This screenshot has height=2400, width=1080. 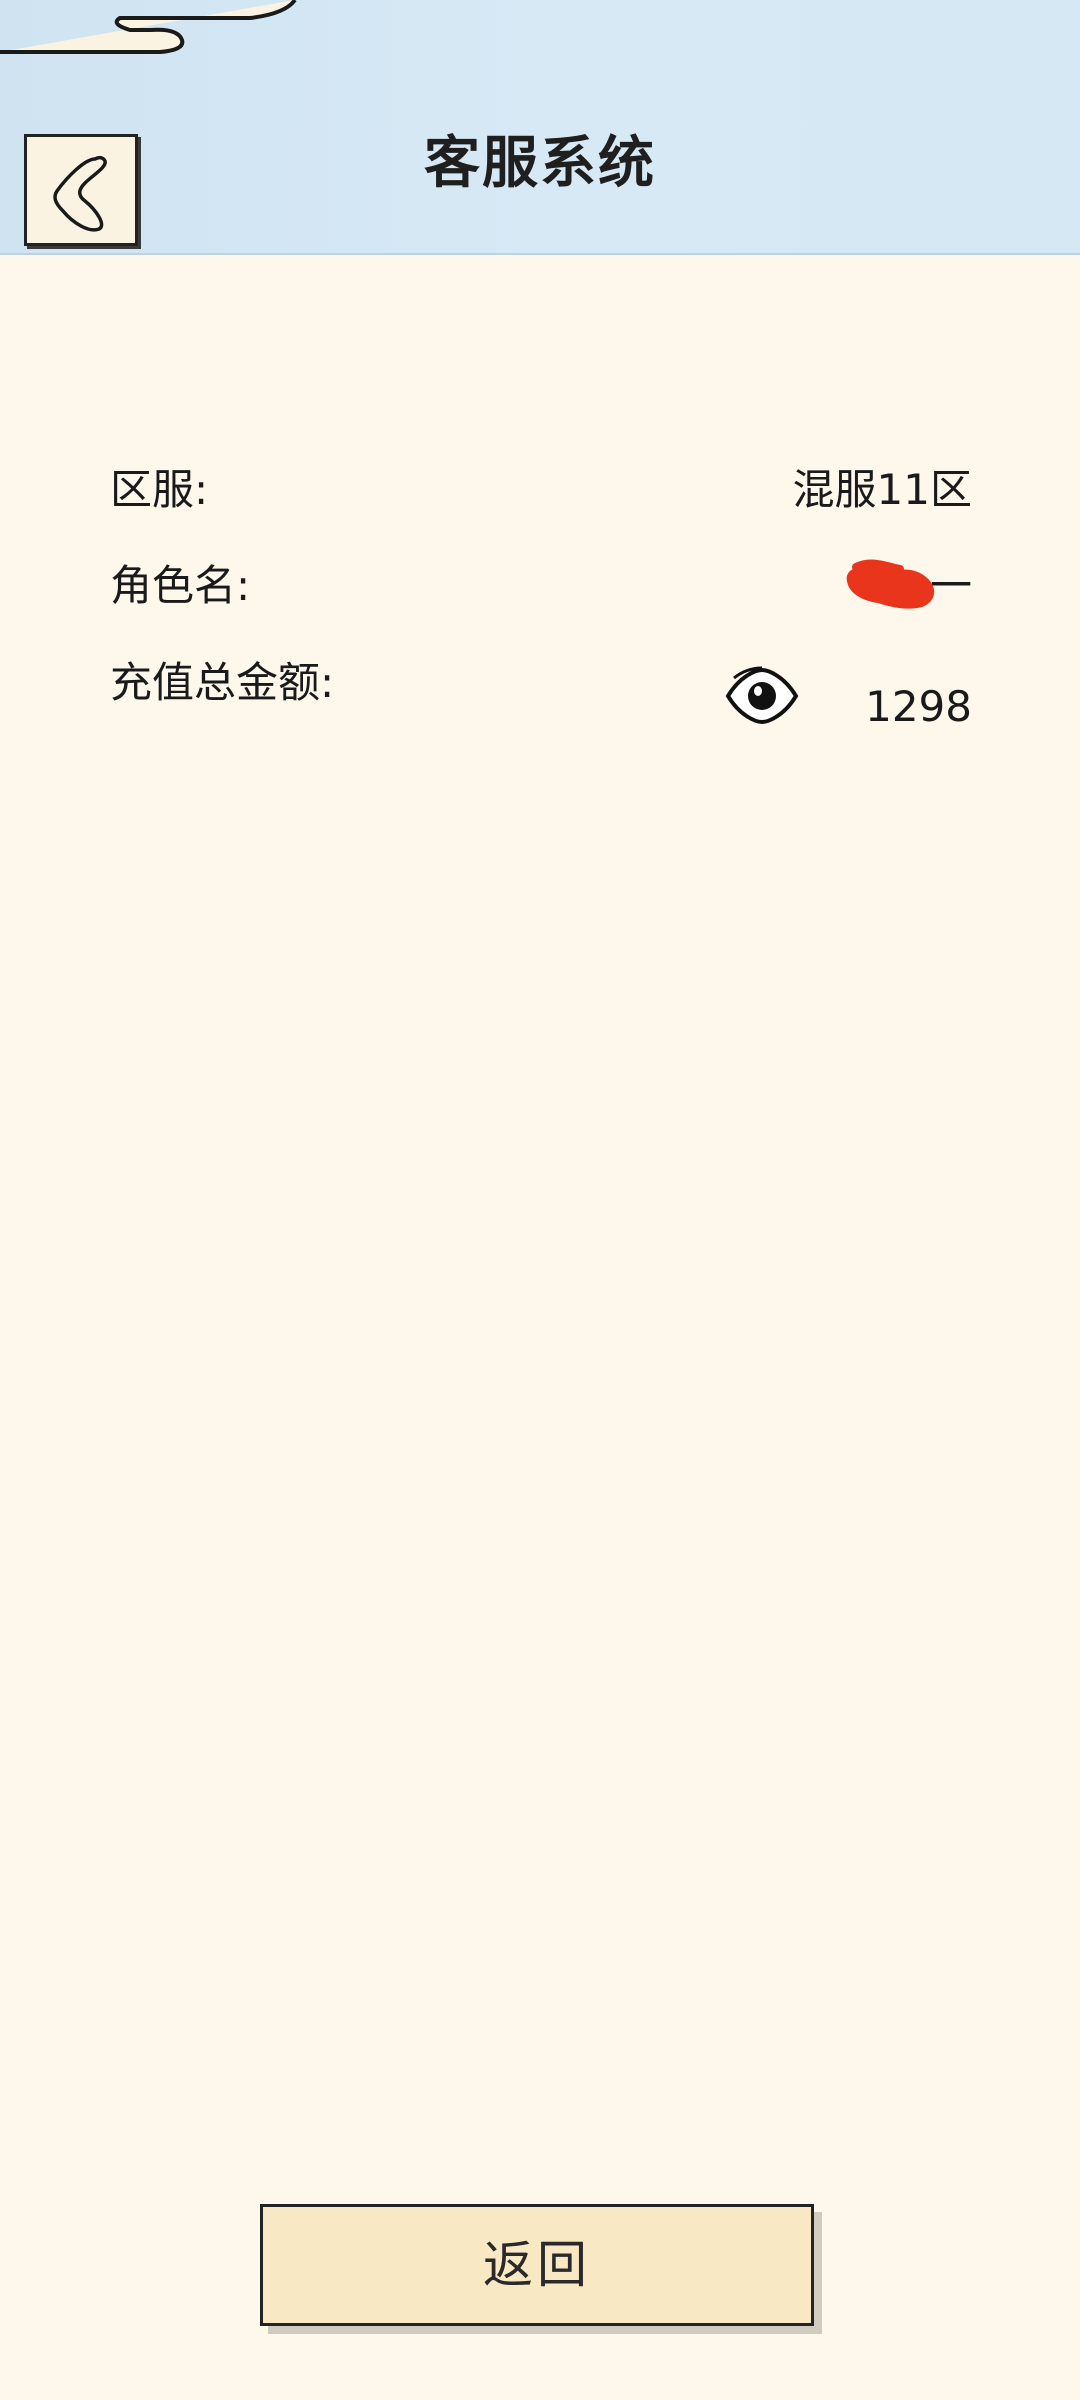 I want to click on server-row: 区服: 混服11区, so click(x=541, y=490).